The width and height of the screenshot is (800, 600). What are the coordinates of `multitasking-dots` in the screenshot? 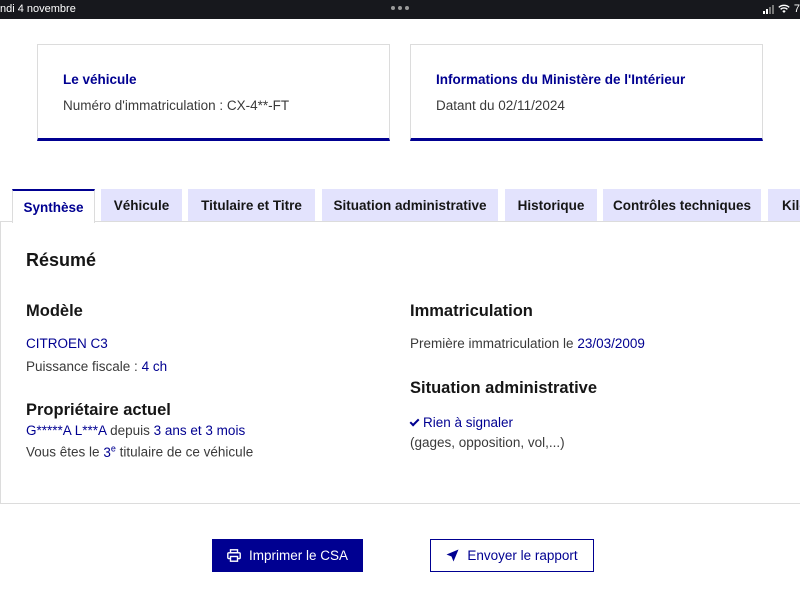 It's located at (400, 8).